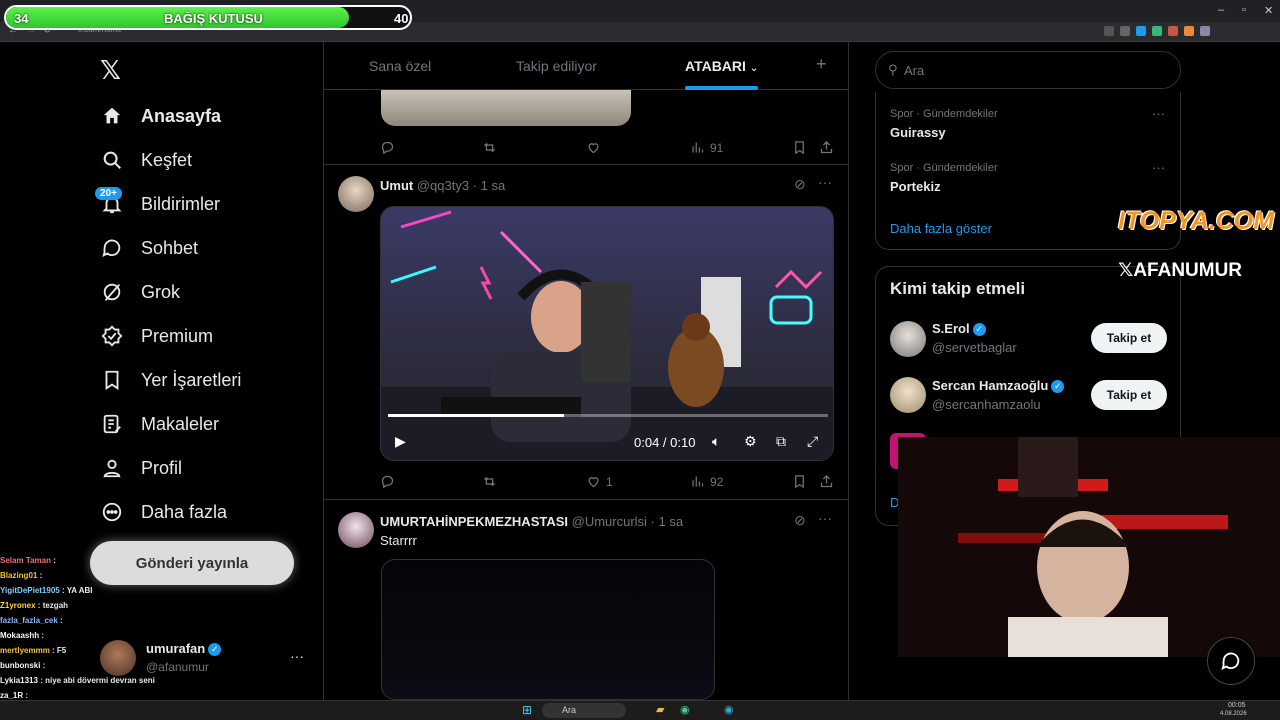 The image size is (1280, 720). I want to click on sidebar-item-grok: Grok, so click(140, 292).